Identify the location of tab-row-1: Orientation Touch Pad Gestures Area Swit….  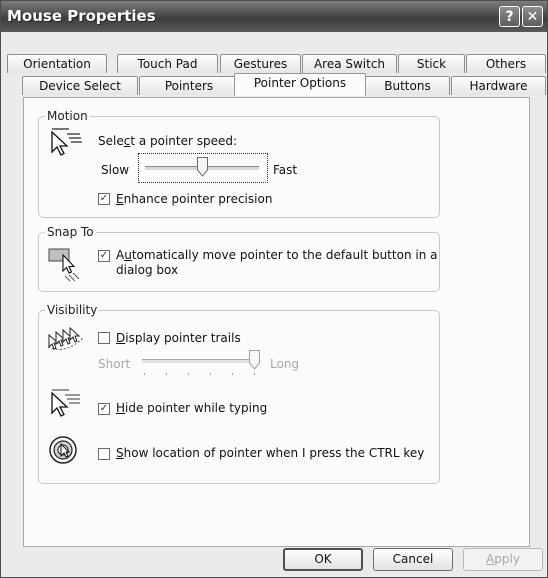
(274, 64).